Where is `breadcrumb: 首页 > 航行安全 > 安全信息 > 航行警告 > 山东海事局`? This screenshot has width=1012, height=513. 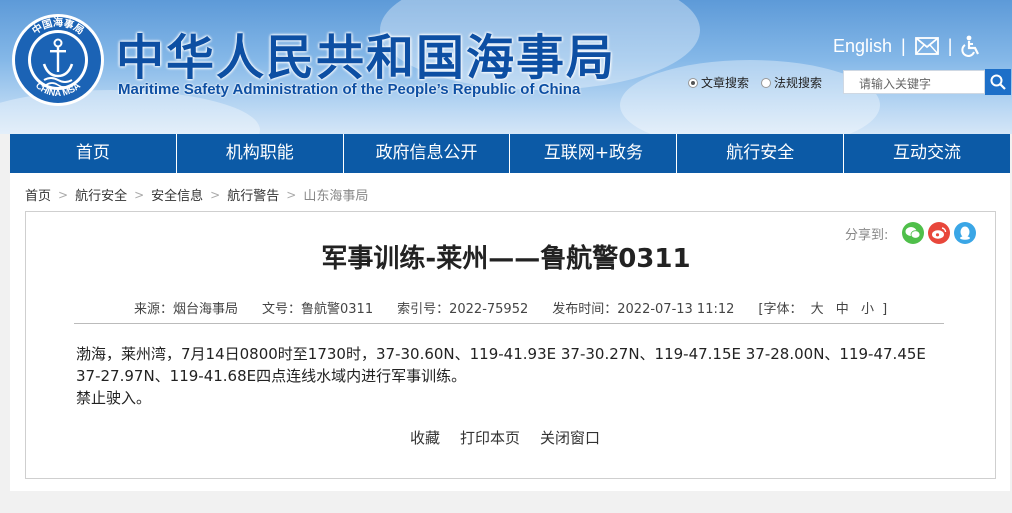
breadcrumb: 首页 > 航行安全 > 安全信息 > 航行警告 > 山东海事局 is located at coordinates (196, 195).